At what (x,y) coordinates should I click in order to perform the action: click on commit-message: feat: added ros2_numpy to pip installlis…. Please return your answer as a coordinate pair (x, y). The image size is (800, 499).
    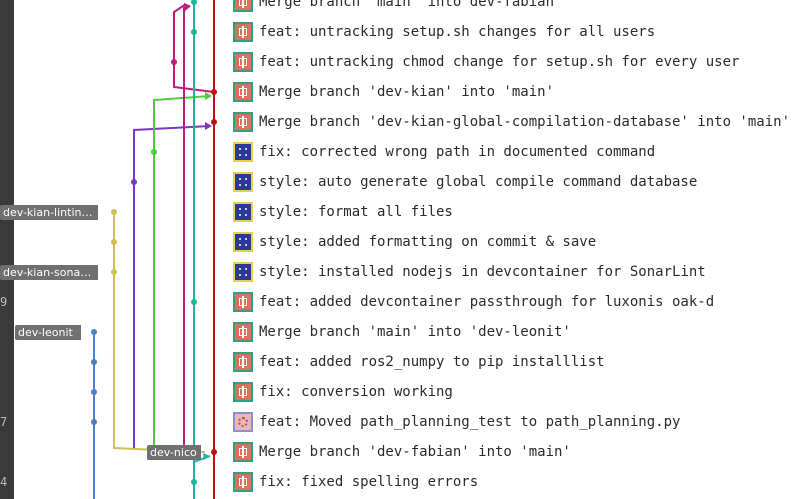
    Looking at the image, I should click on (432, 362).